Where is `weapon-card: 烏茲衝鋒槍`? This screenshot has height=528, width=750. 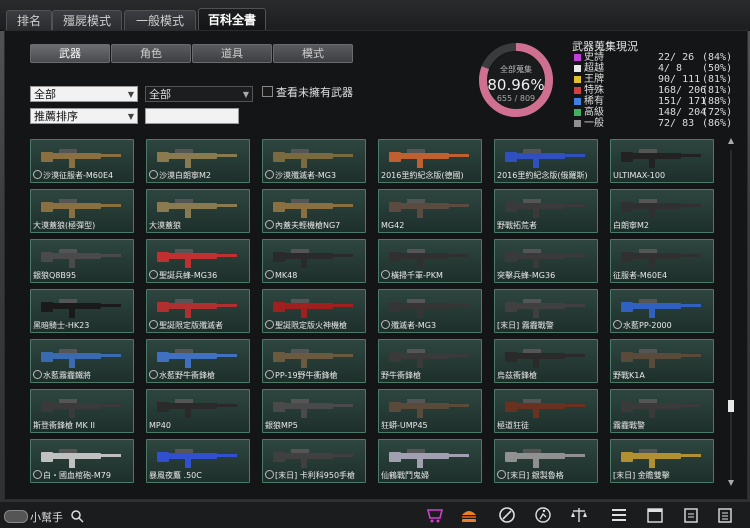
weapon-card: 烏茲衝鋒槍 is located at coordinates (546, 361).